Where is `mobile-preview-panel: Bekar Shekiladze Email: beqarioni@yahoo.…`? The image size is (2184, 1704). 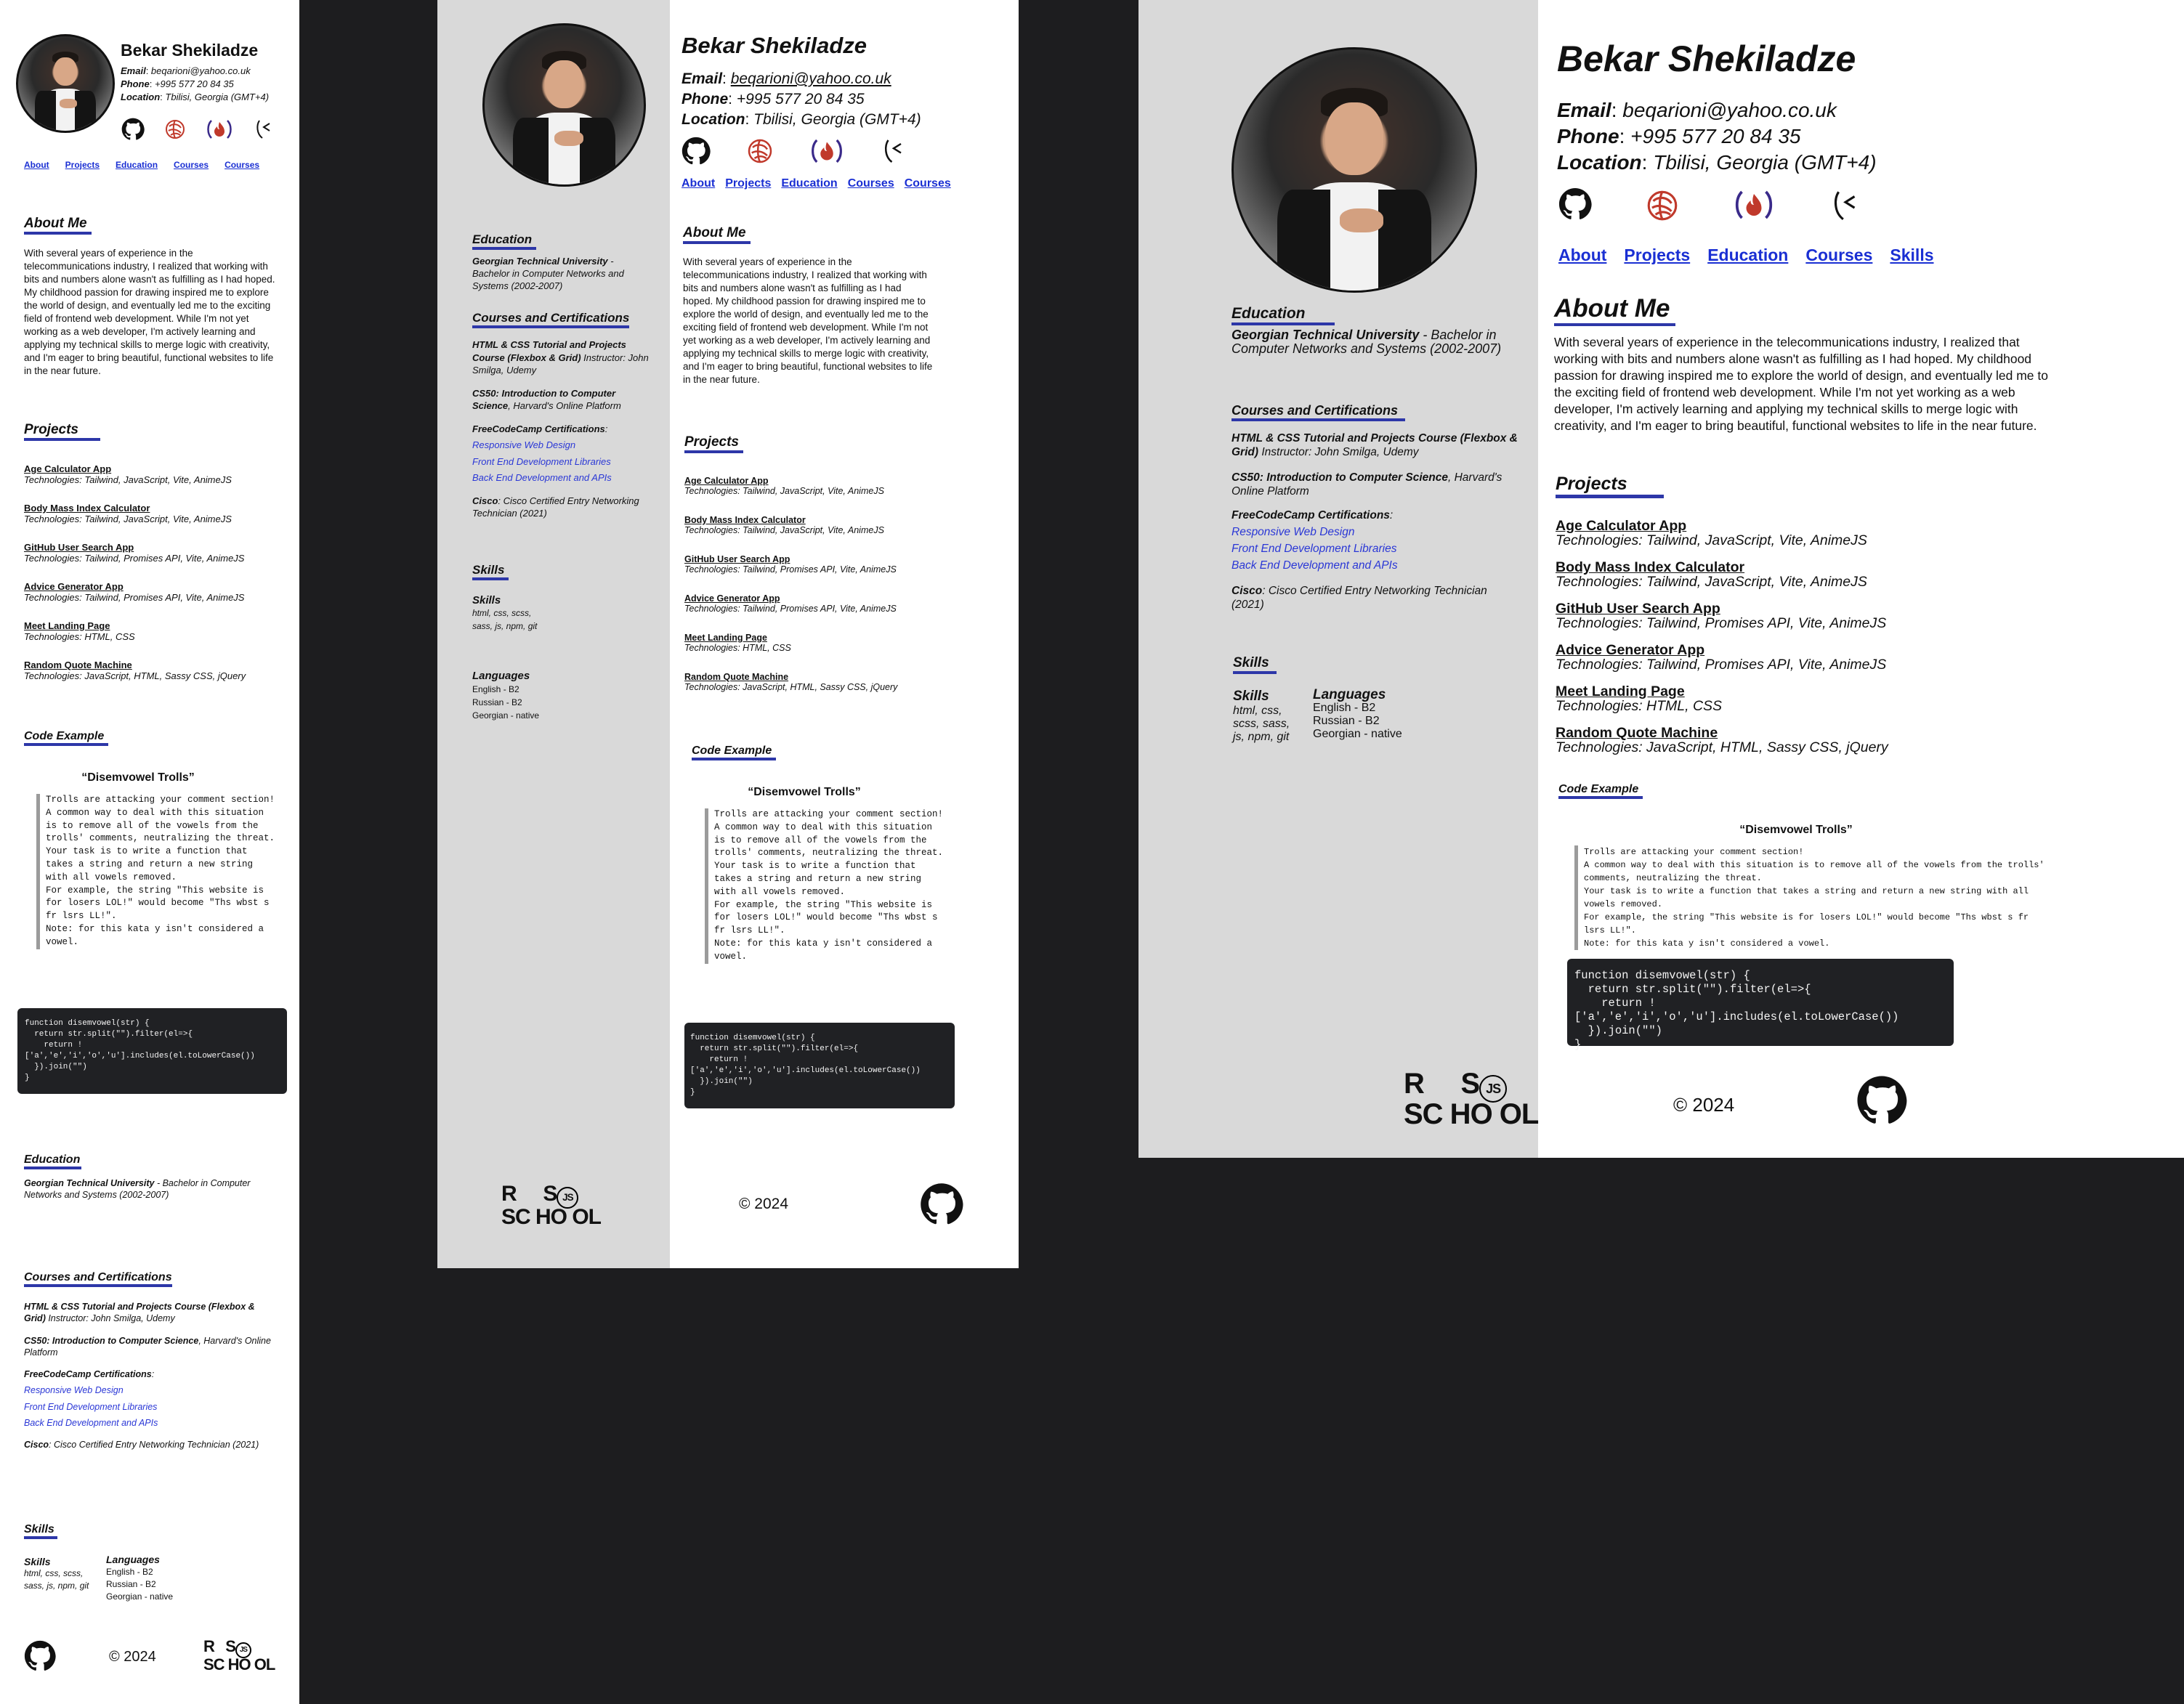
mobile-preview-panel: Bekar Shekiladze Email: beqarioni@yahoo.… is located at coordinates (149, 852).